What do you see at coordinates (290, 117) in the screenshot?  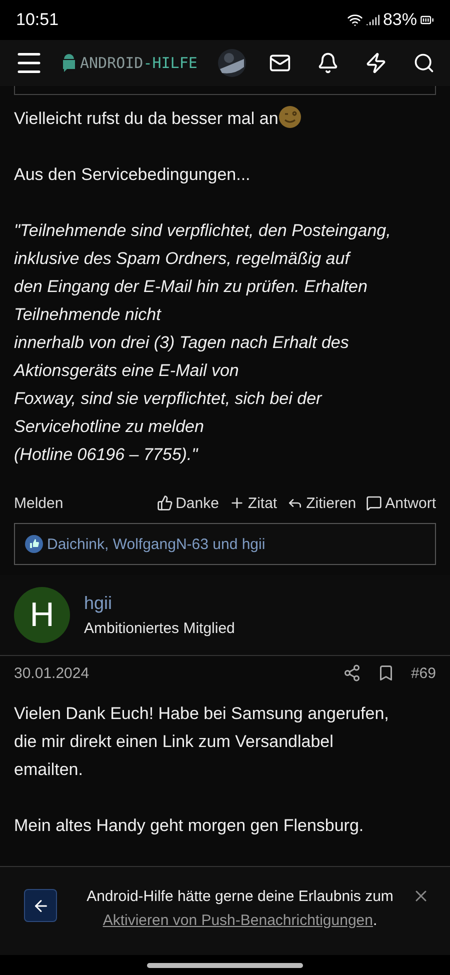 I see `wink-emoji-icon` at bounding box center [290, 117].